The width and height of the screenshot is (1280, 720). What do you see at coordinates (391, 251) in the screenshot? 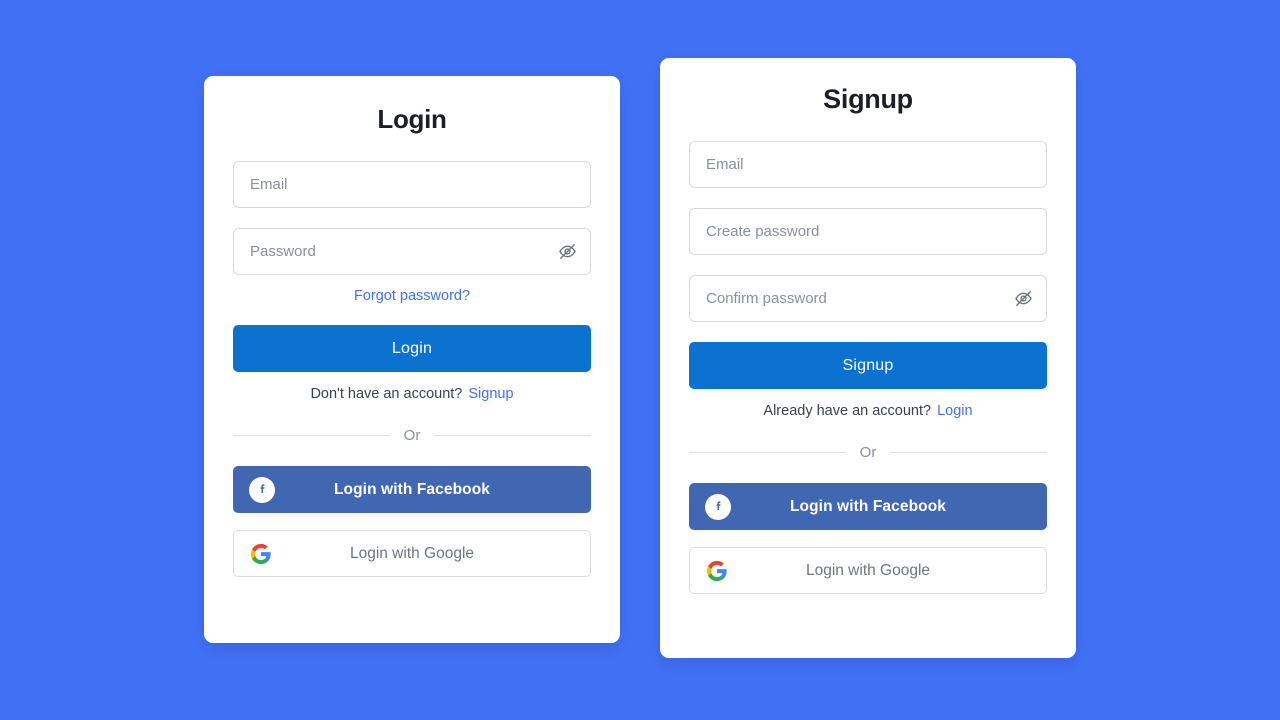
I see `login-password-input` at bounding box center [391, 251].